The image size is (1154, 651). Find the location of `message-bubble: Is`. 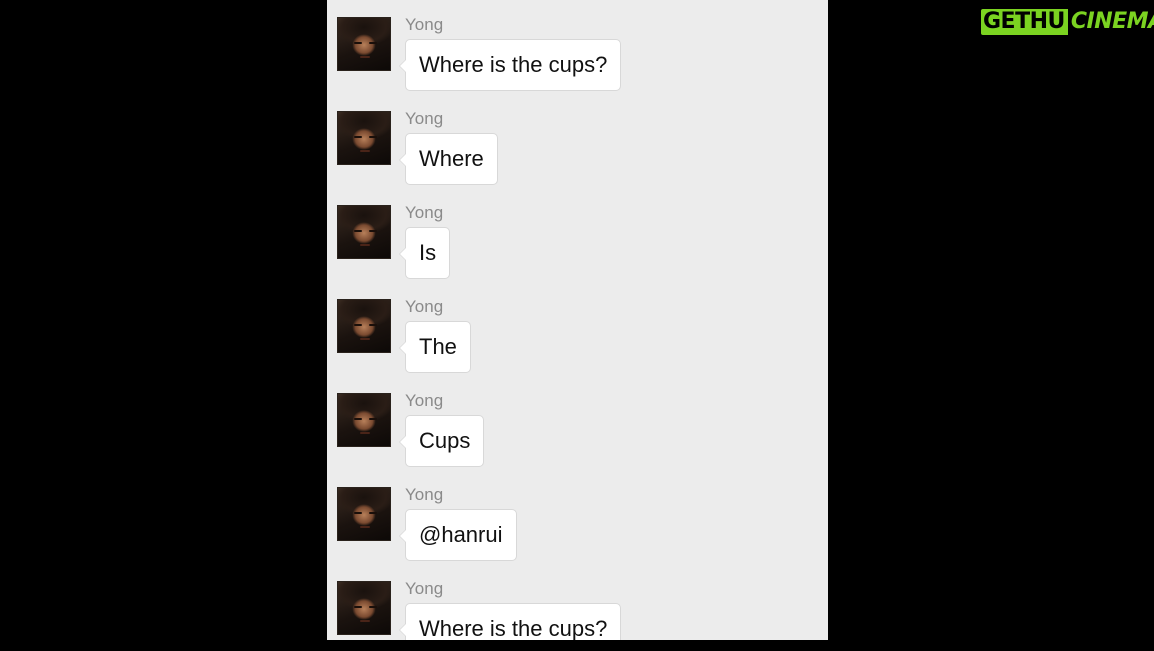

message-bubble: Is is located at coordinates (424, 253).